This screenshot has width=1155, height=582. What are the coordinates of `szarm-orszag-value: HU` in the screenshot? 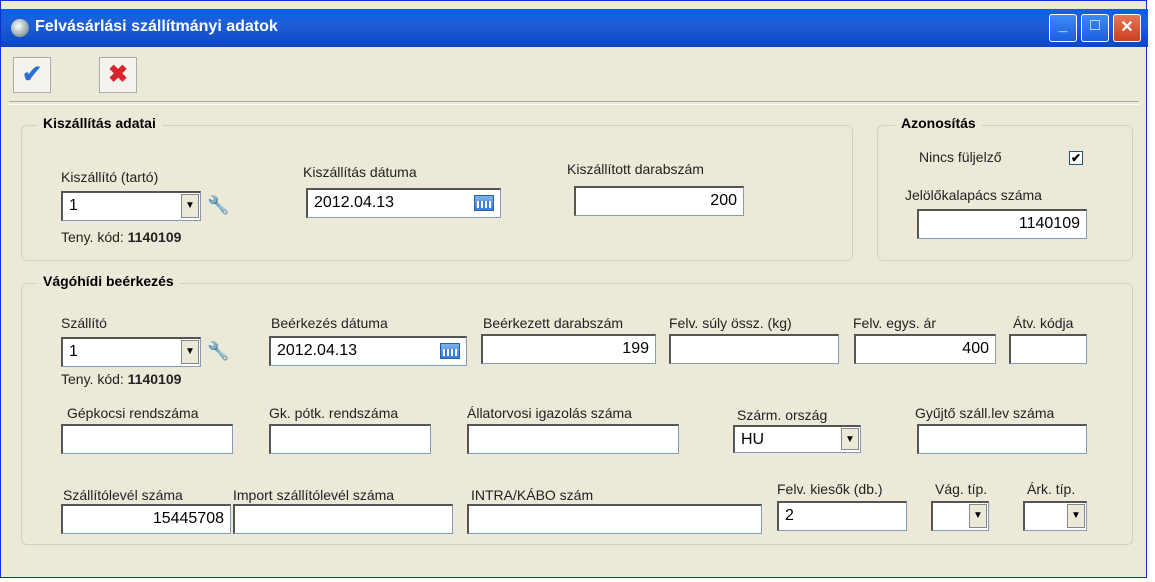 It's located at (753, 439).